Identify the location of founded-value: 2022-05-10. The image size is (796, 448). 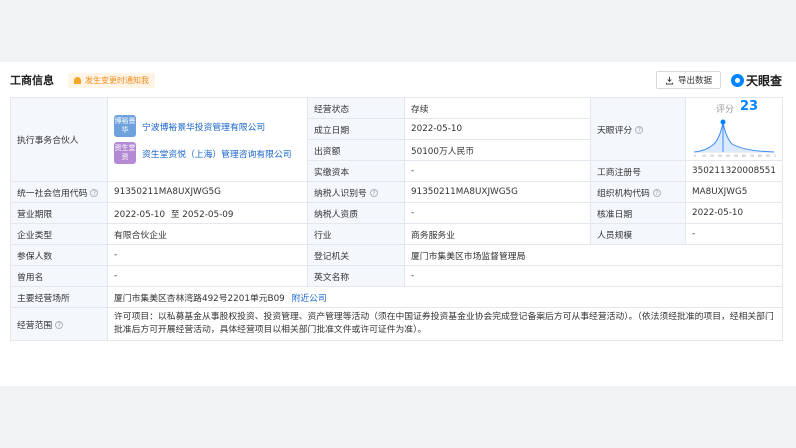
(497, 129).